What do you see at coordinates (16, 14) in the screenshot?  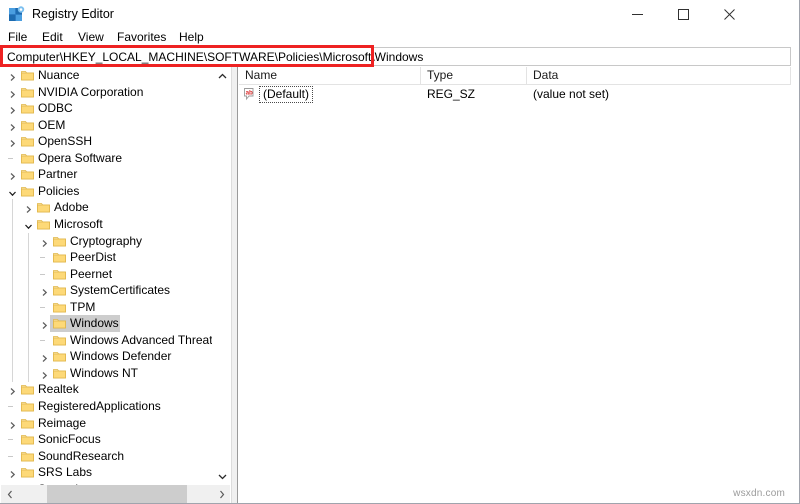 I see `registry-editor-icon` at bounding box center [16, 14].